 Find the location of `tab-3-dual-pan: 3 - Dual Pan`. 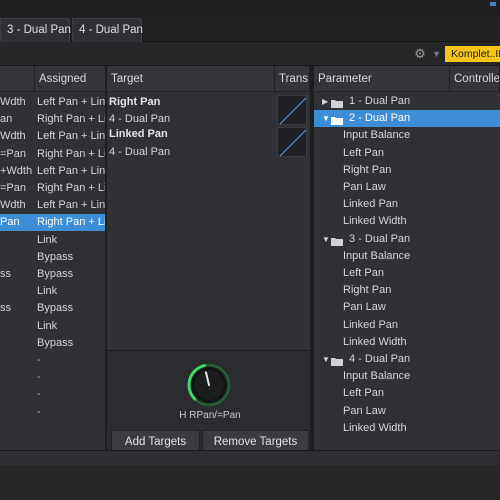

tab-3-dual-pan: 3 - Dual Pan is located at coordinates (35, 30).